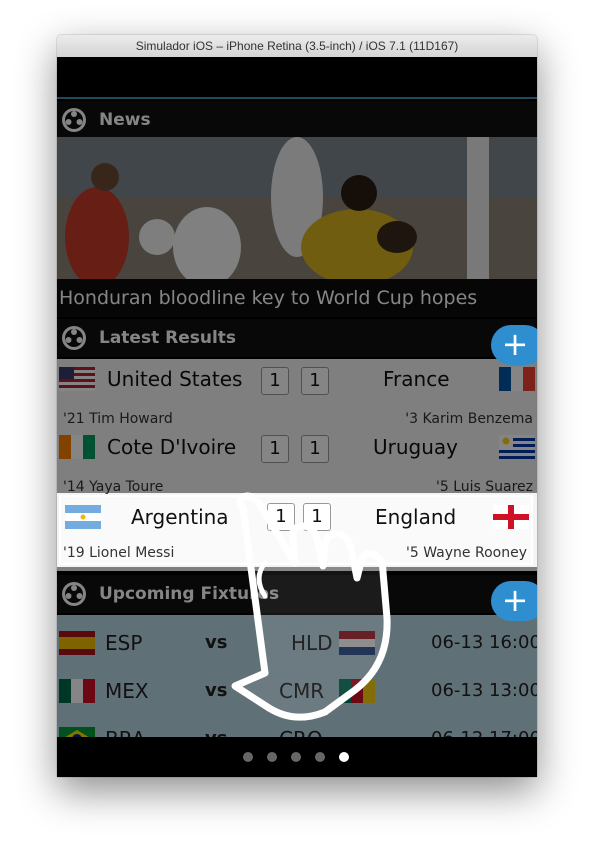  Describe the element at coordinates (172, 447) in the screenshot. I see `home-team: Cote D'Ivoire` at that location.